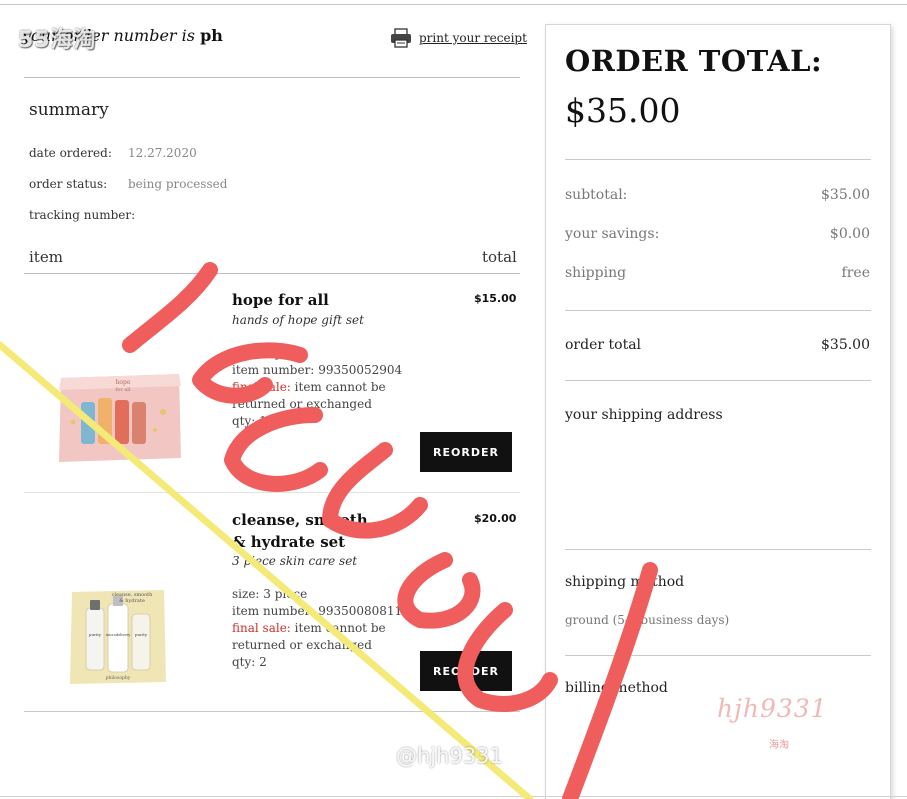 Image resolution: width=907 pixels, height=799 pixels. What do you see at coordinates (132, 601) in the screenshot?
I see `box-text: & hydrate` at bounding box center [132, 601].